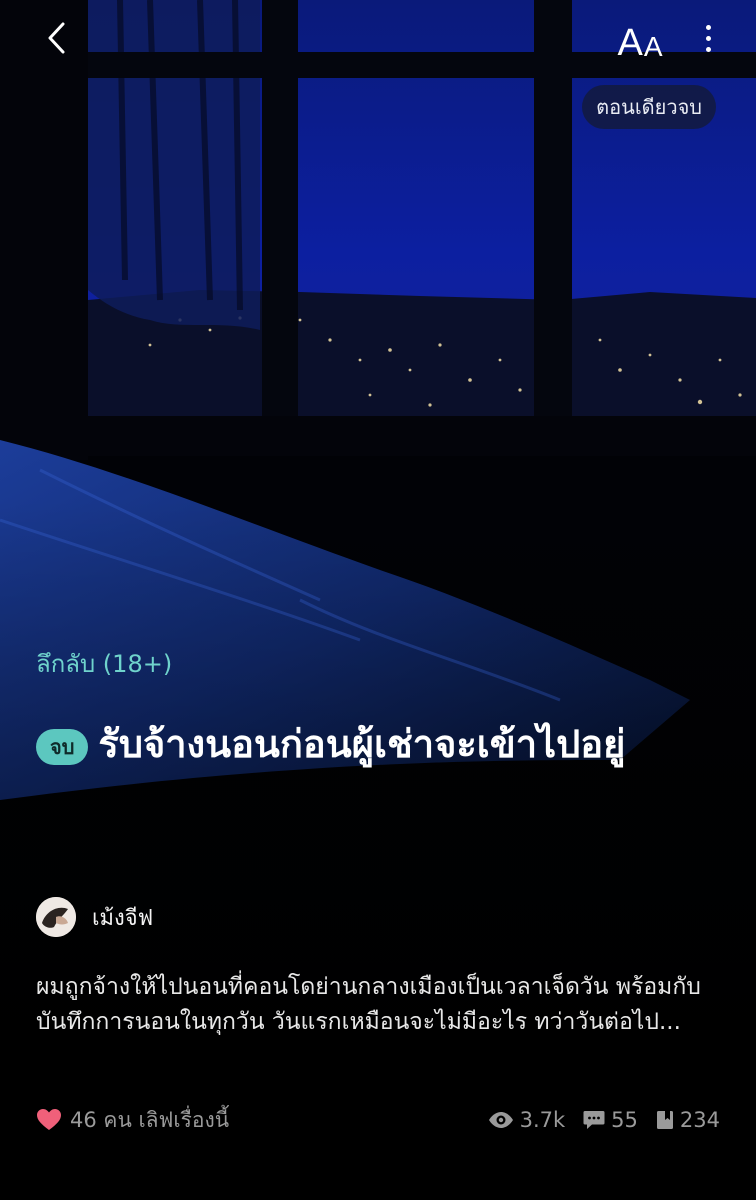 Image resolution: width=756 pixels, height=1200 pixels. I want to click on bookmarks-stat: 234, so click(688, 1120).